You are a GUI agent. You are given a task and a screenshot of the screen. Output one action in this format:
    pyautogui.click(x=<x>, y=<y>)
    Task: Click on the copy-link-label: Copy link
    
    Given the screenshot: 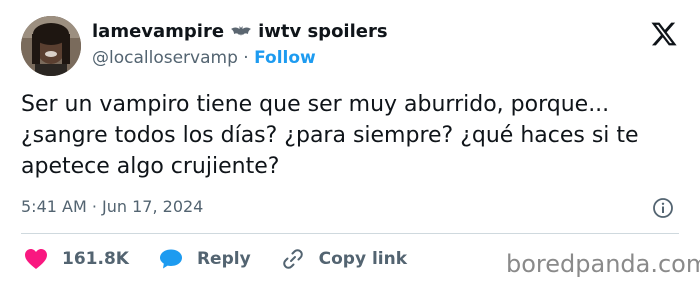 What is the action you would take?
    pyautogui.click(x=363, y=259)
    